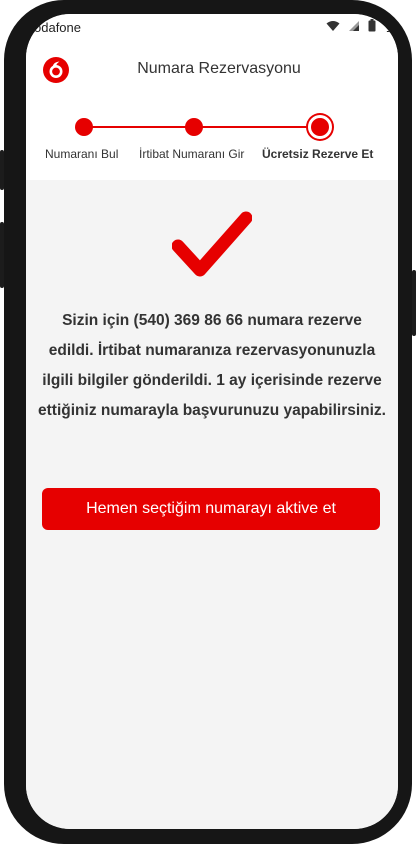 The height and width of the screenshot is (844, 416). Describe the element at coordinates (414, 303) in the screenshot. I see `side-button-right` at that location.